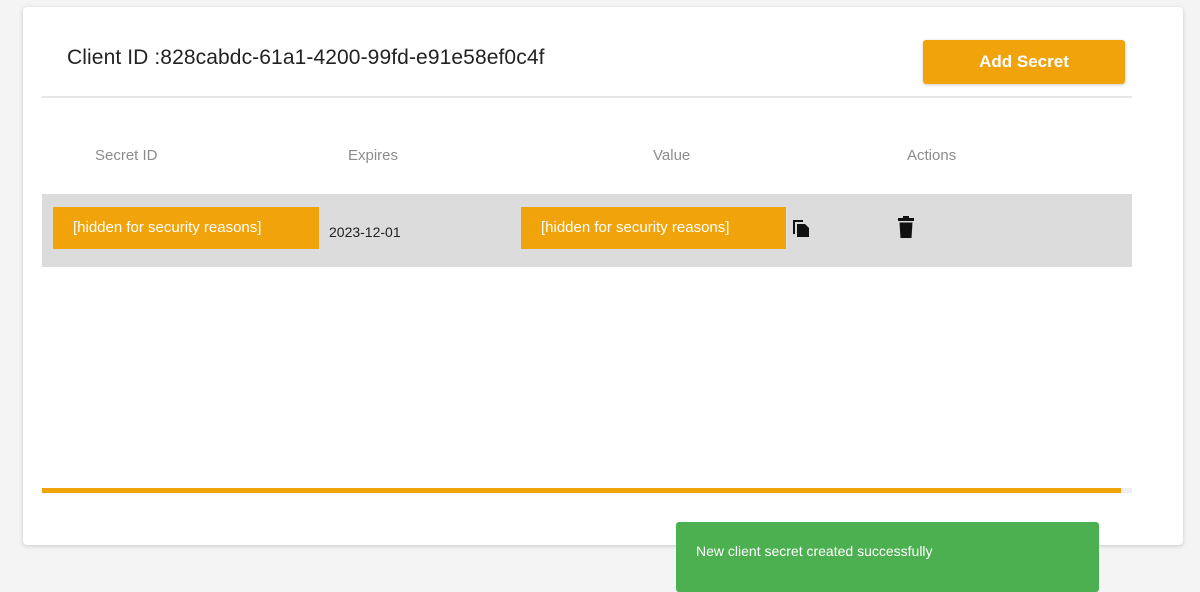 This screenshot has width=1200, height=592. Describe the element at coordinates (186, 228) in the screenshot. I see `secret-id-cell: [hidden for security reasons]` at that location.